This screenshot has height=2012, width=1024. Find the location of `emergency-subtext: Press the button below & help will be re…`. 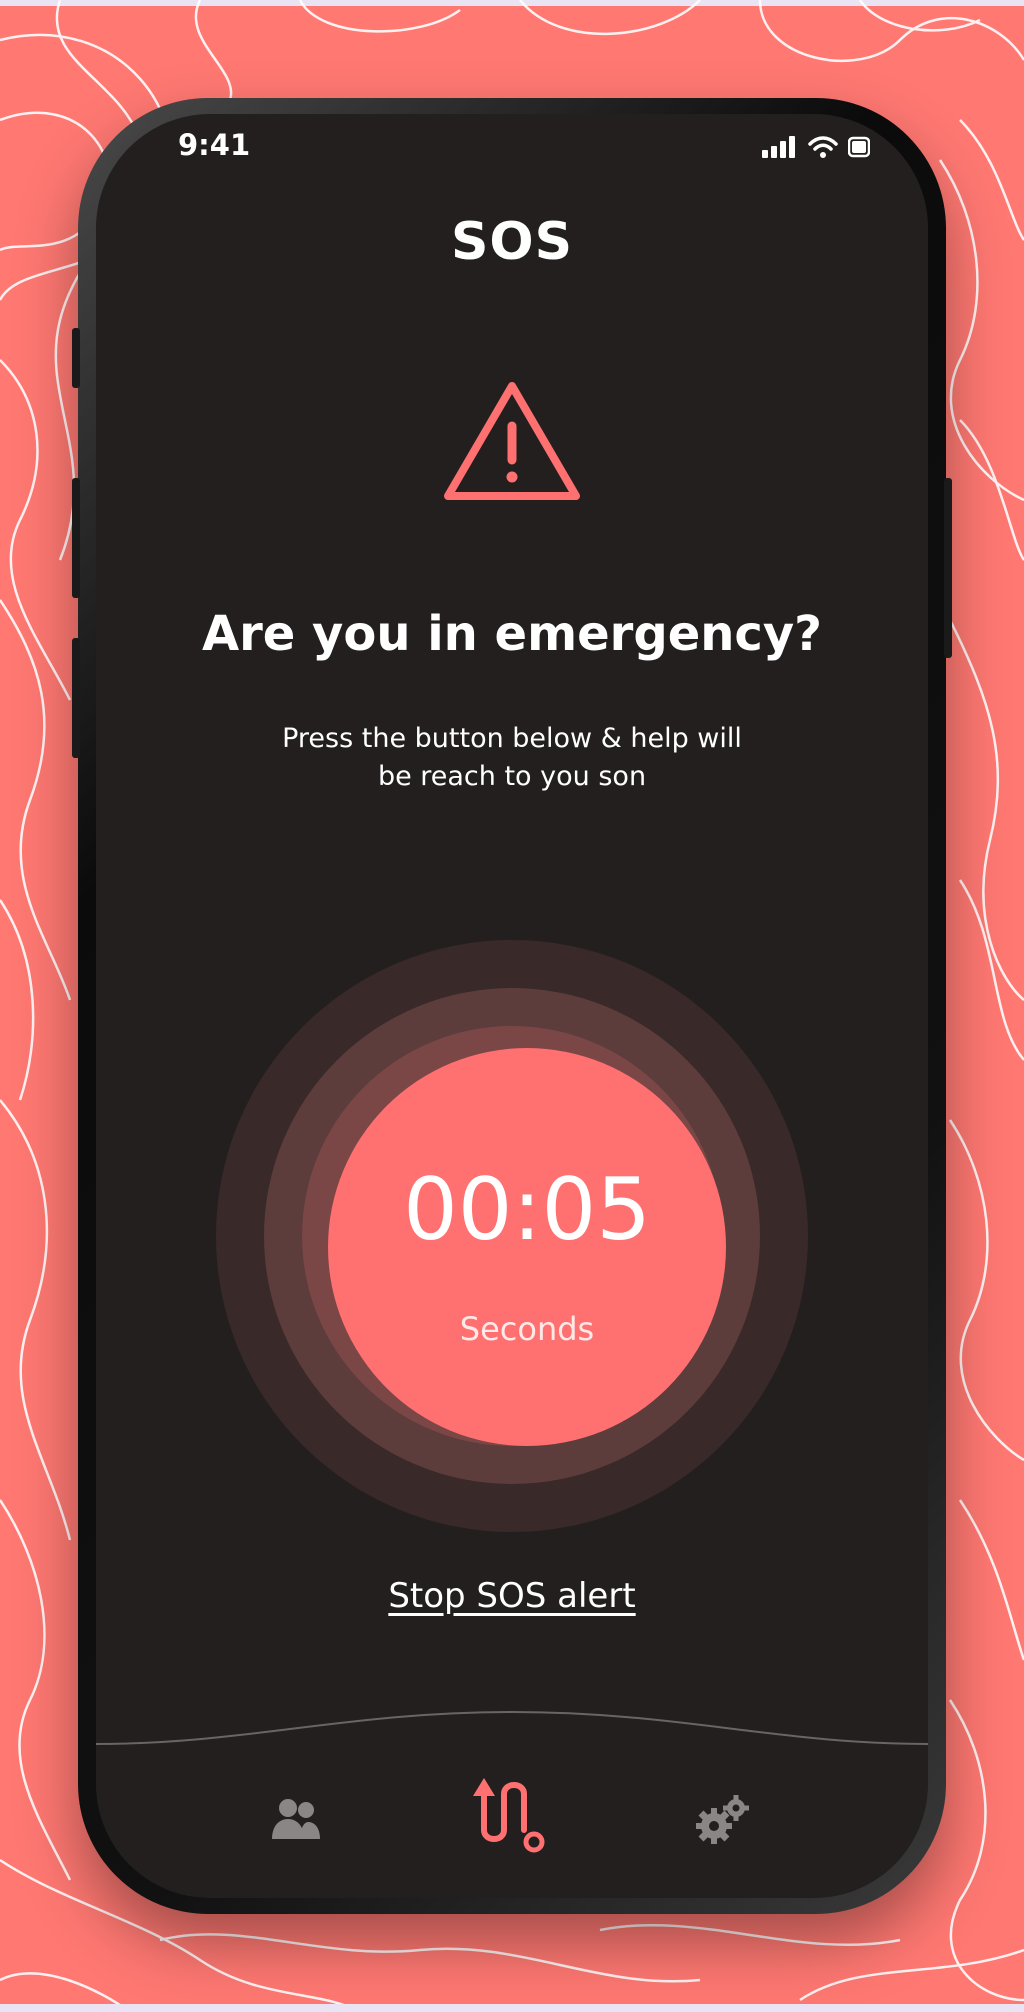

emergency-subtext: Press the button below & help will be re… is located at coordinates (512, 757).